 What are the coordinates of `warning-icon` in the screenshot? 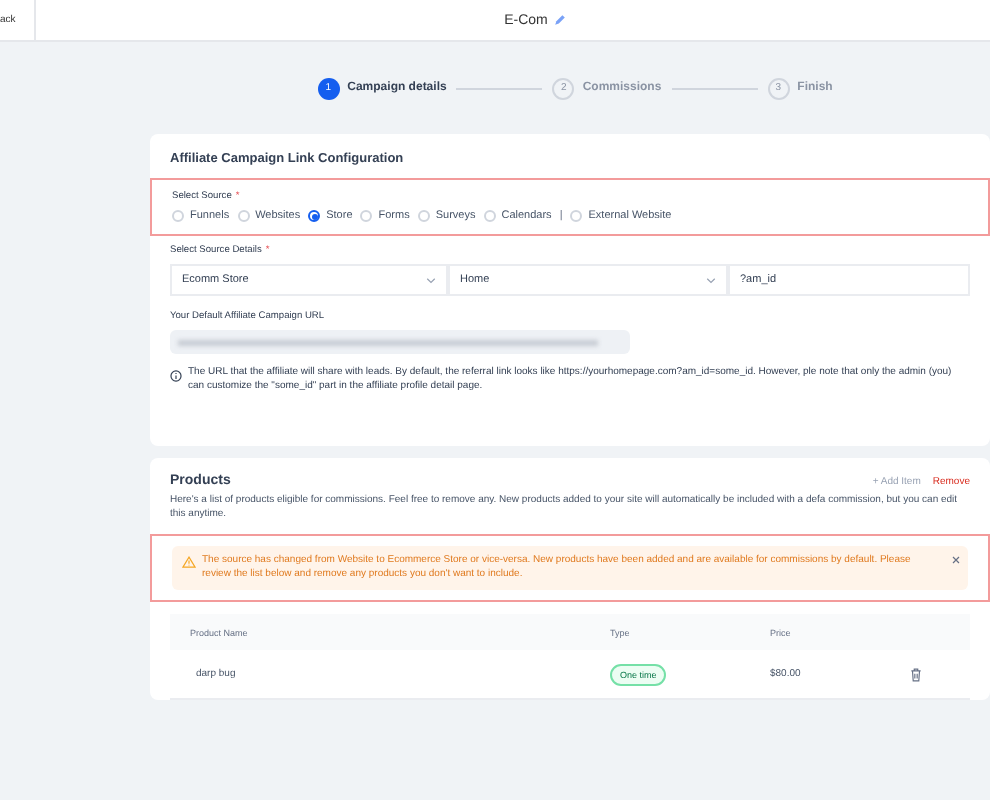 It's located at (189, 562).